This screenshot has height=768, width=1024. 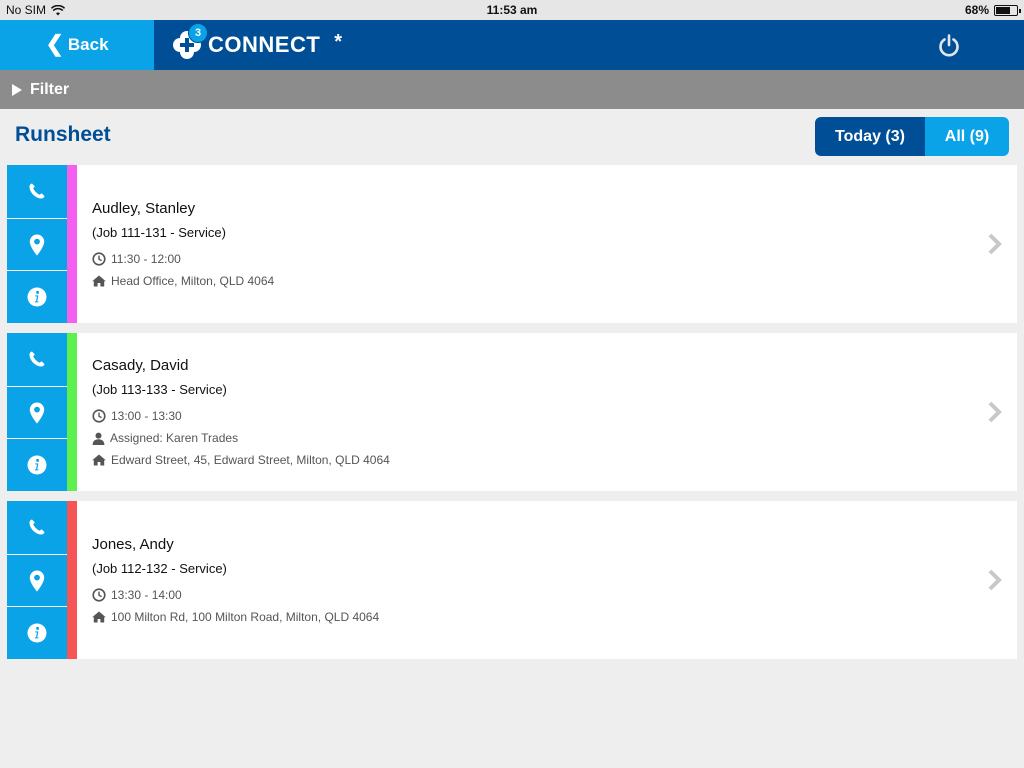 I want to click on app-header: ❮ Back CONNECT * 3, so click(x=512, y=45).